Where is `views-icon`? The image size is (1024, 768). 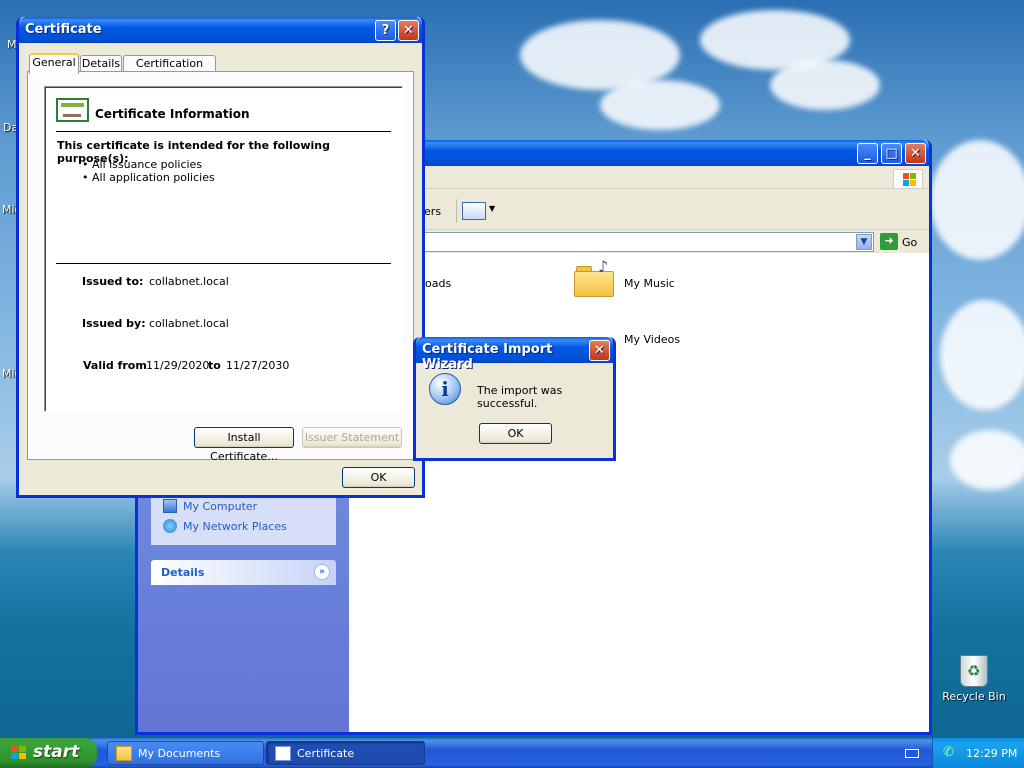 views-icon is located at coordinates (474, 211).